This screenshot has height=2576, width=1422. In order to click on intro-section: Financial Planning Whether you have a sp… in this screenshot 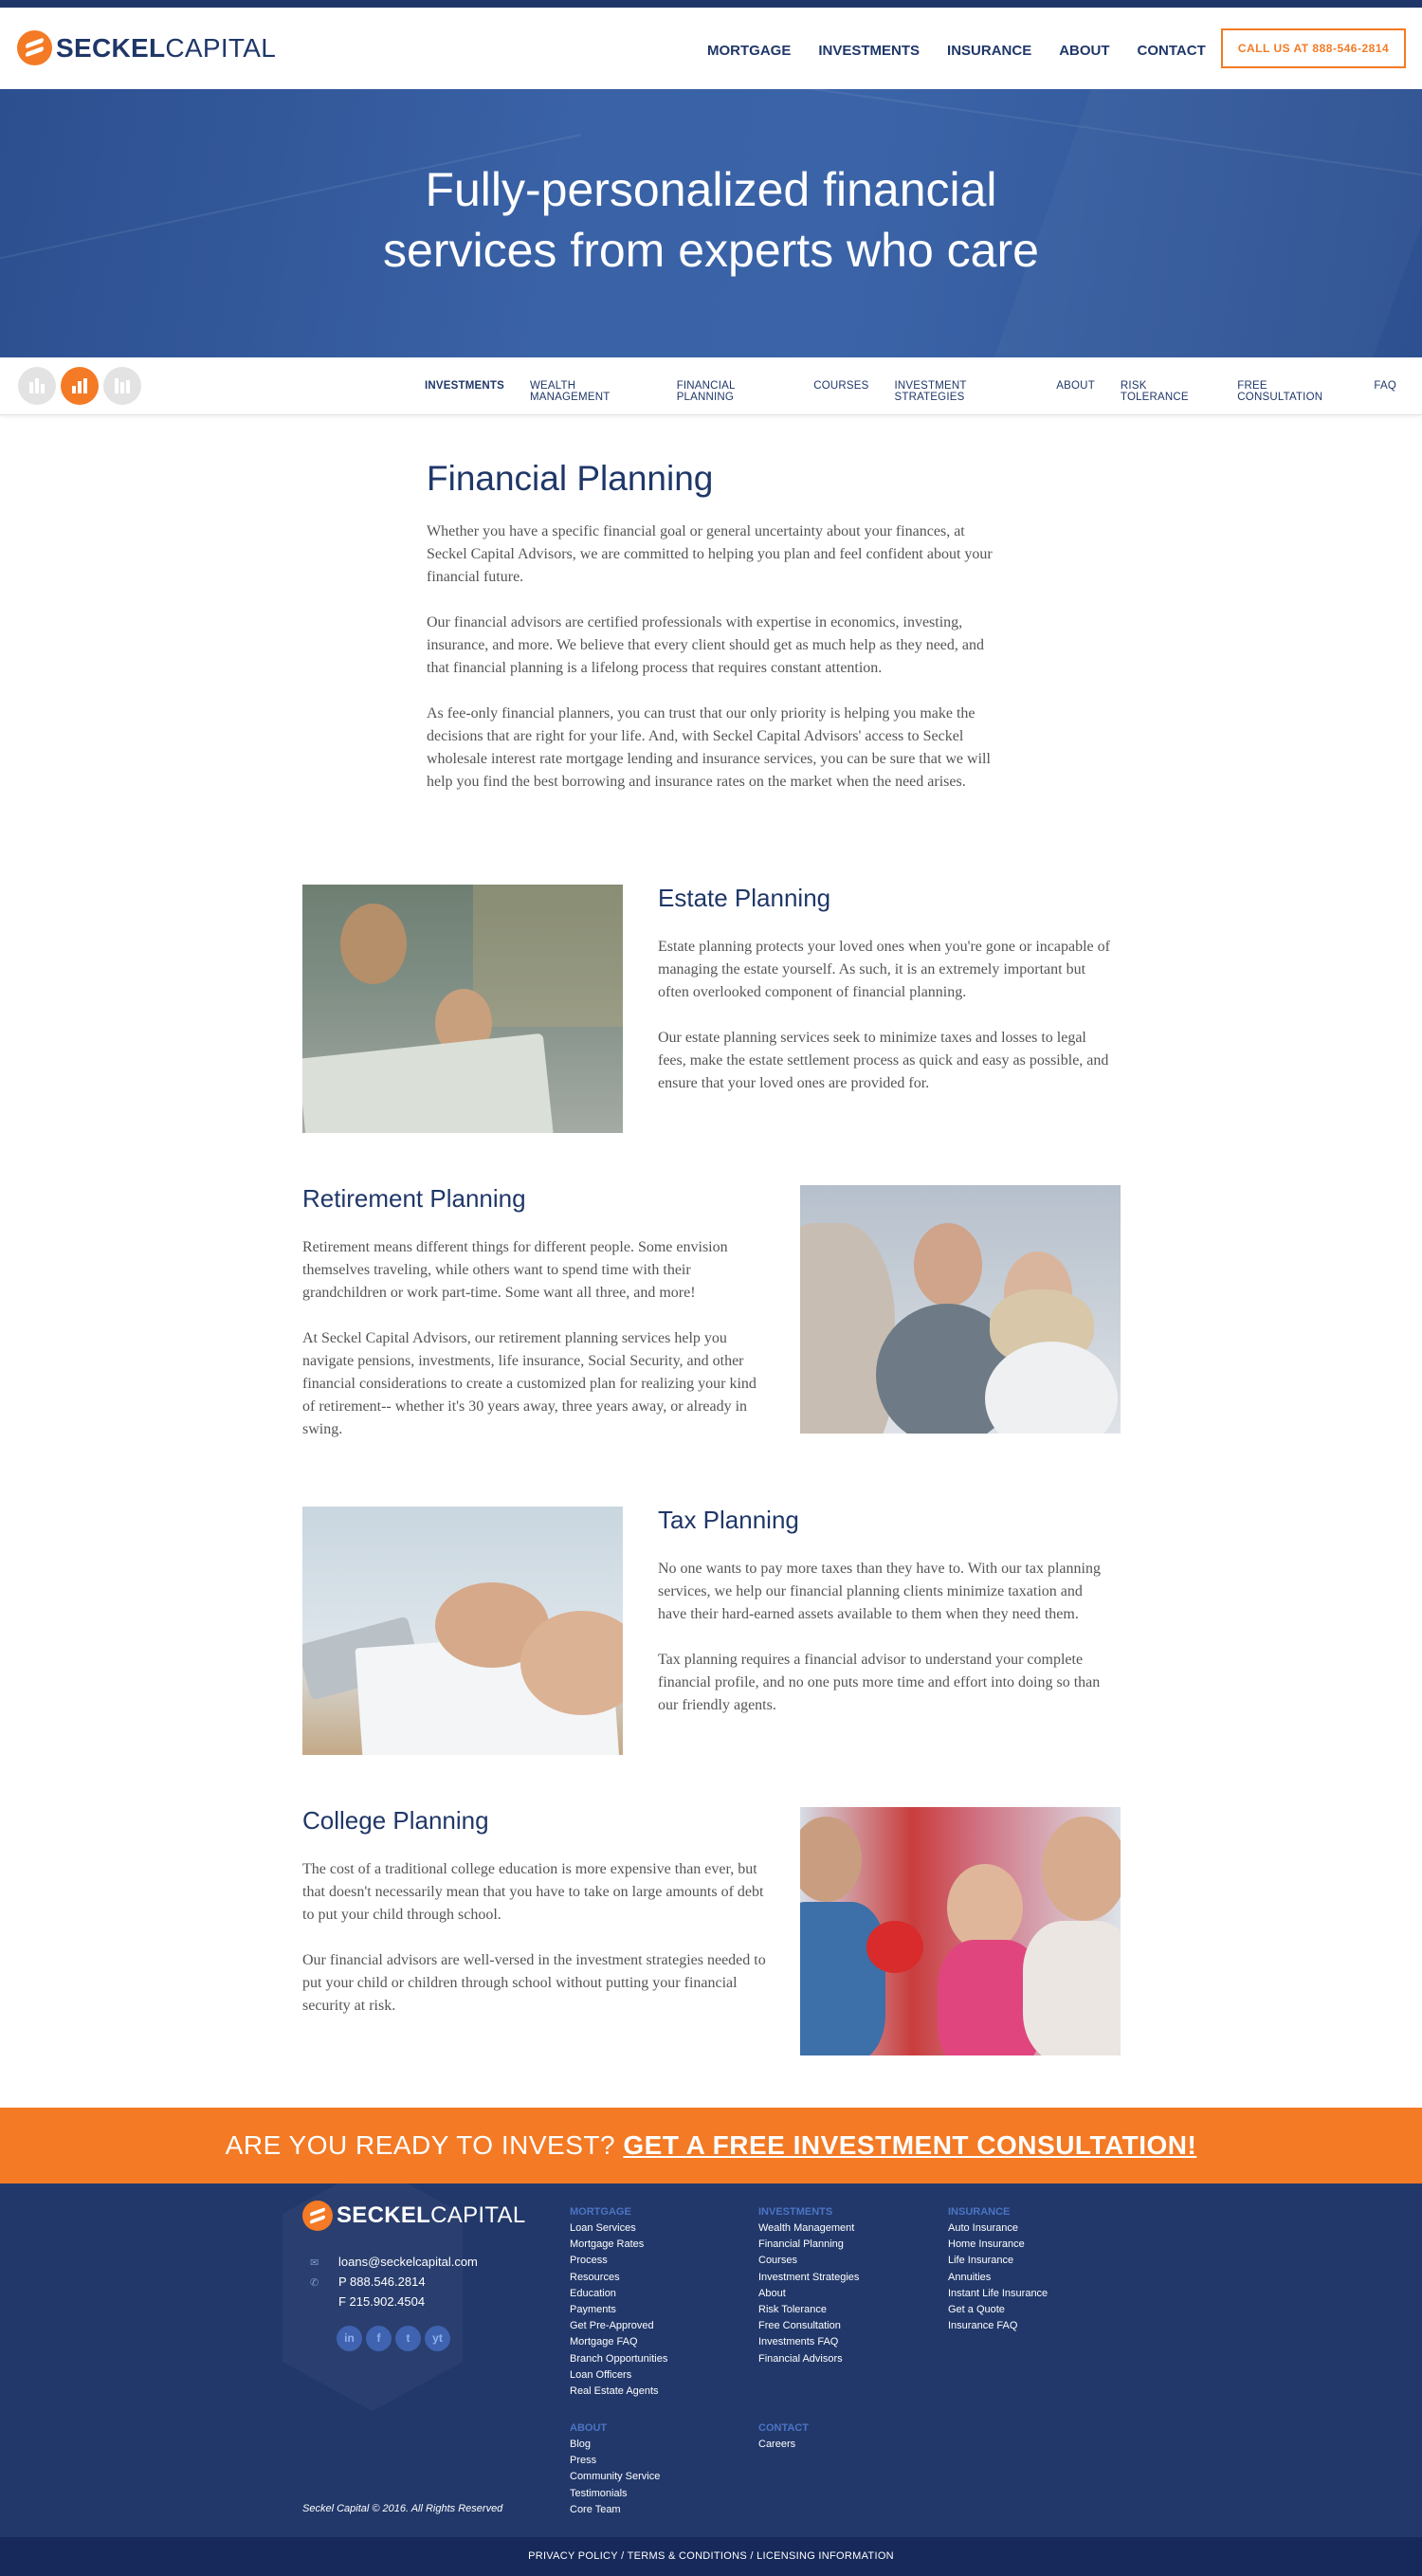, I will do `click(711, 637)`.